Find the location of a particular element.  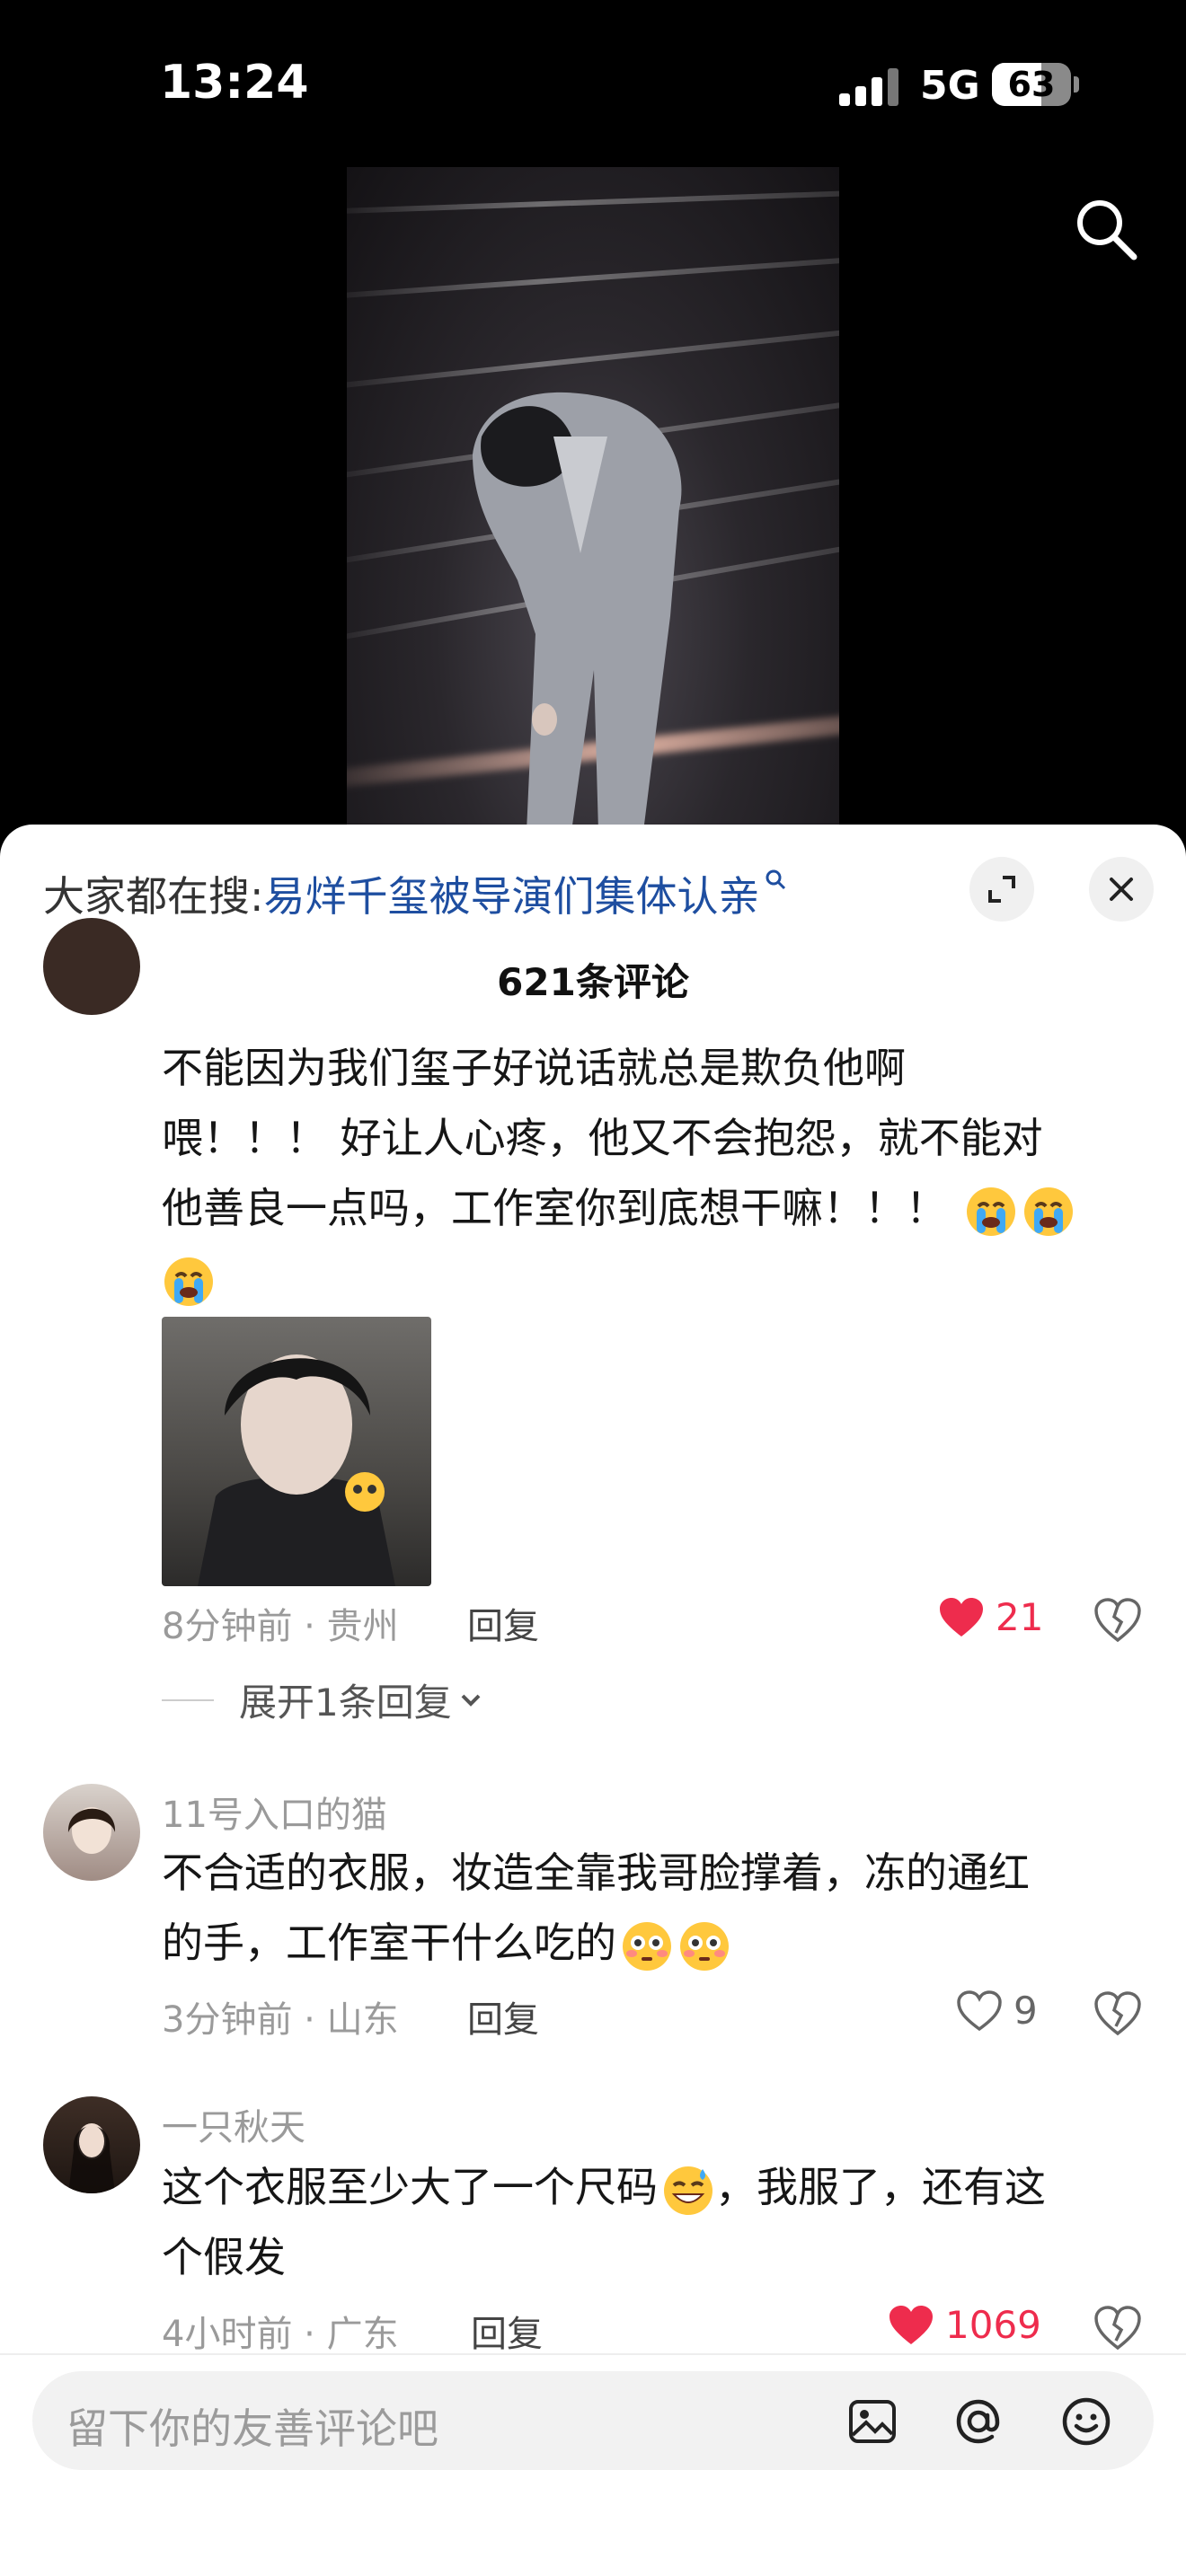

comment-line: 喂！！！ 好让人心疼，他又不会抱怨，就不能对 is located at coordinates (602, 1138).